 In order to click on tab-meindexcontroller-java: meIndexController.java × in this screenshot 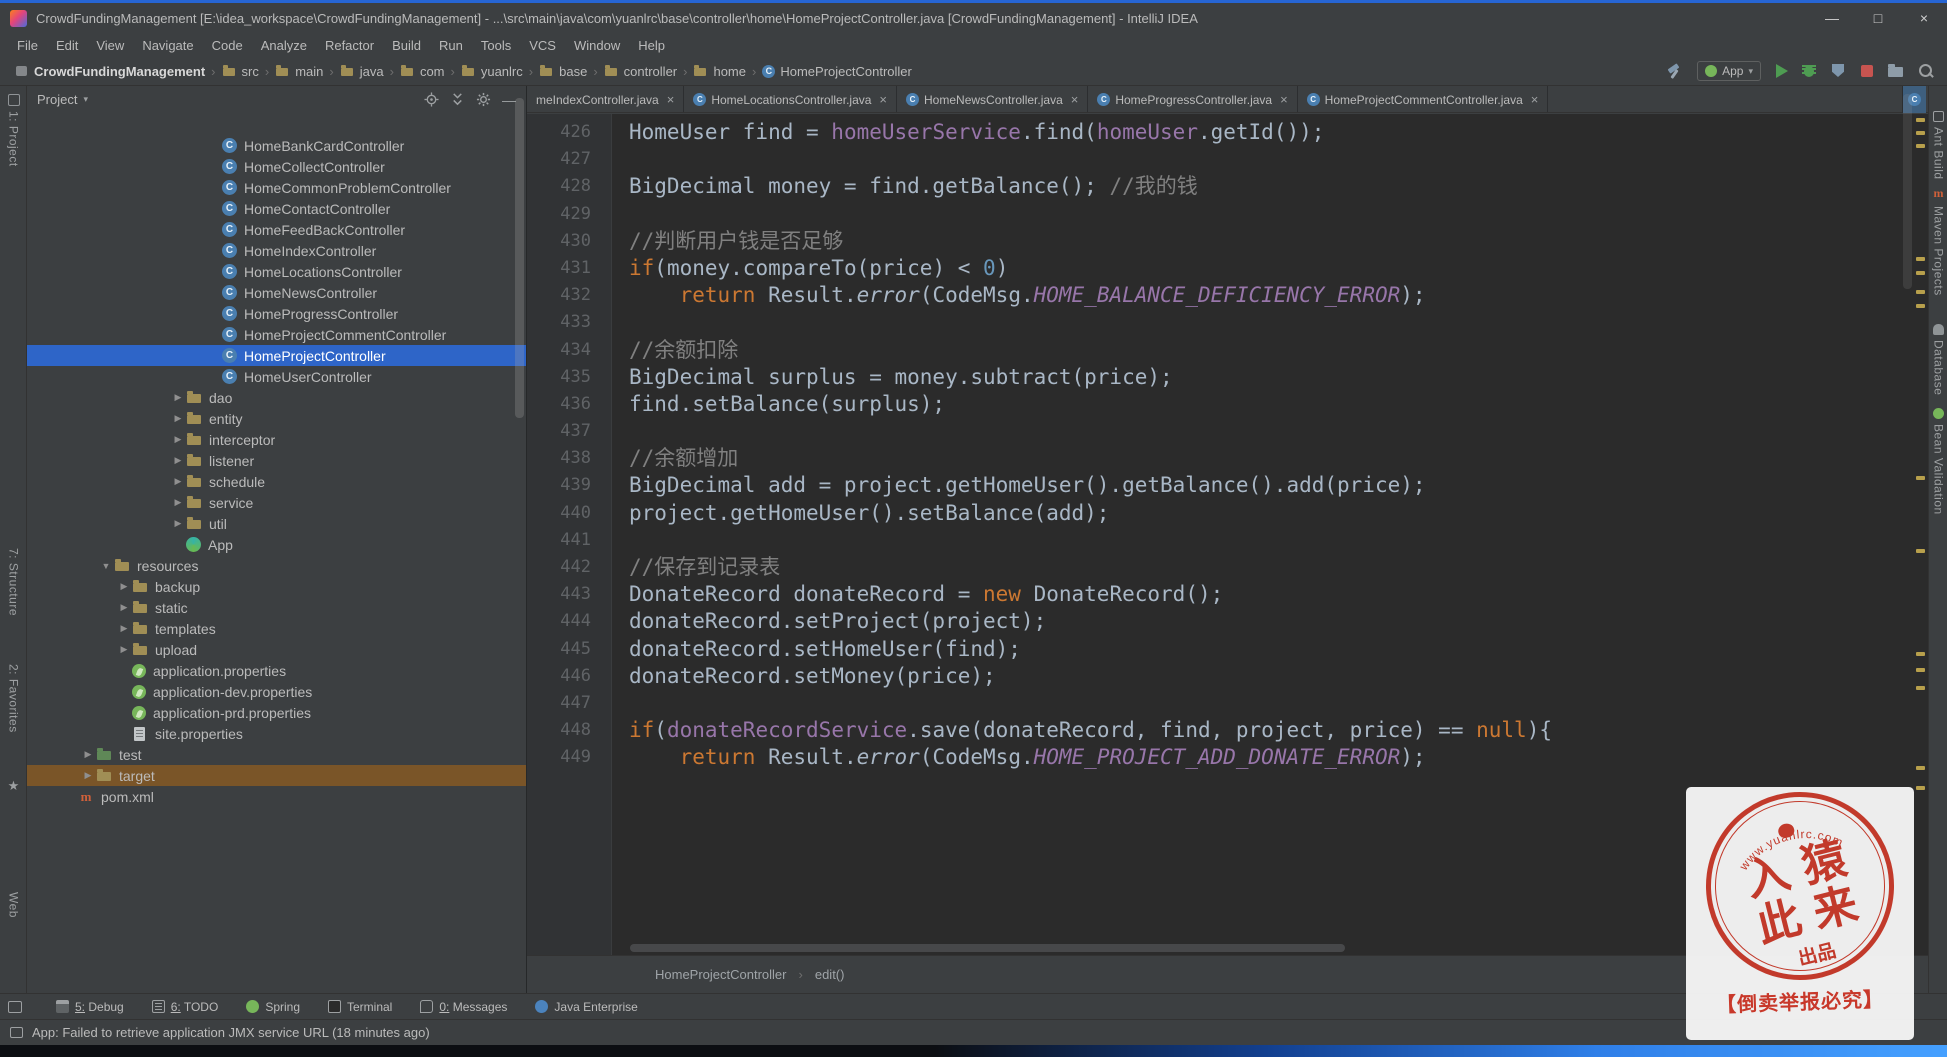, I will do `click(606, 99)`.